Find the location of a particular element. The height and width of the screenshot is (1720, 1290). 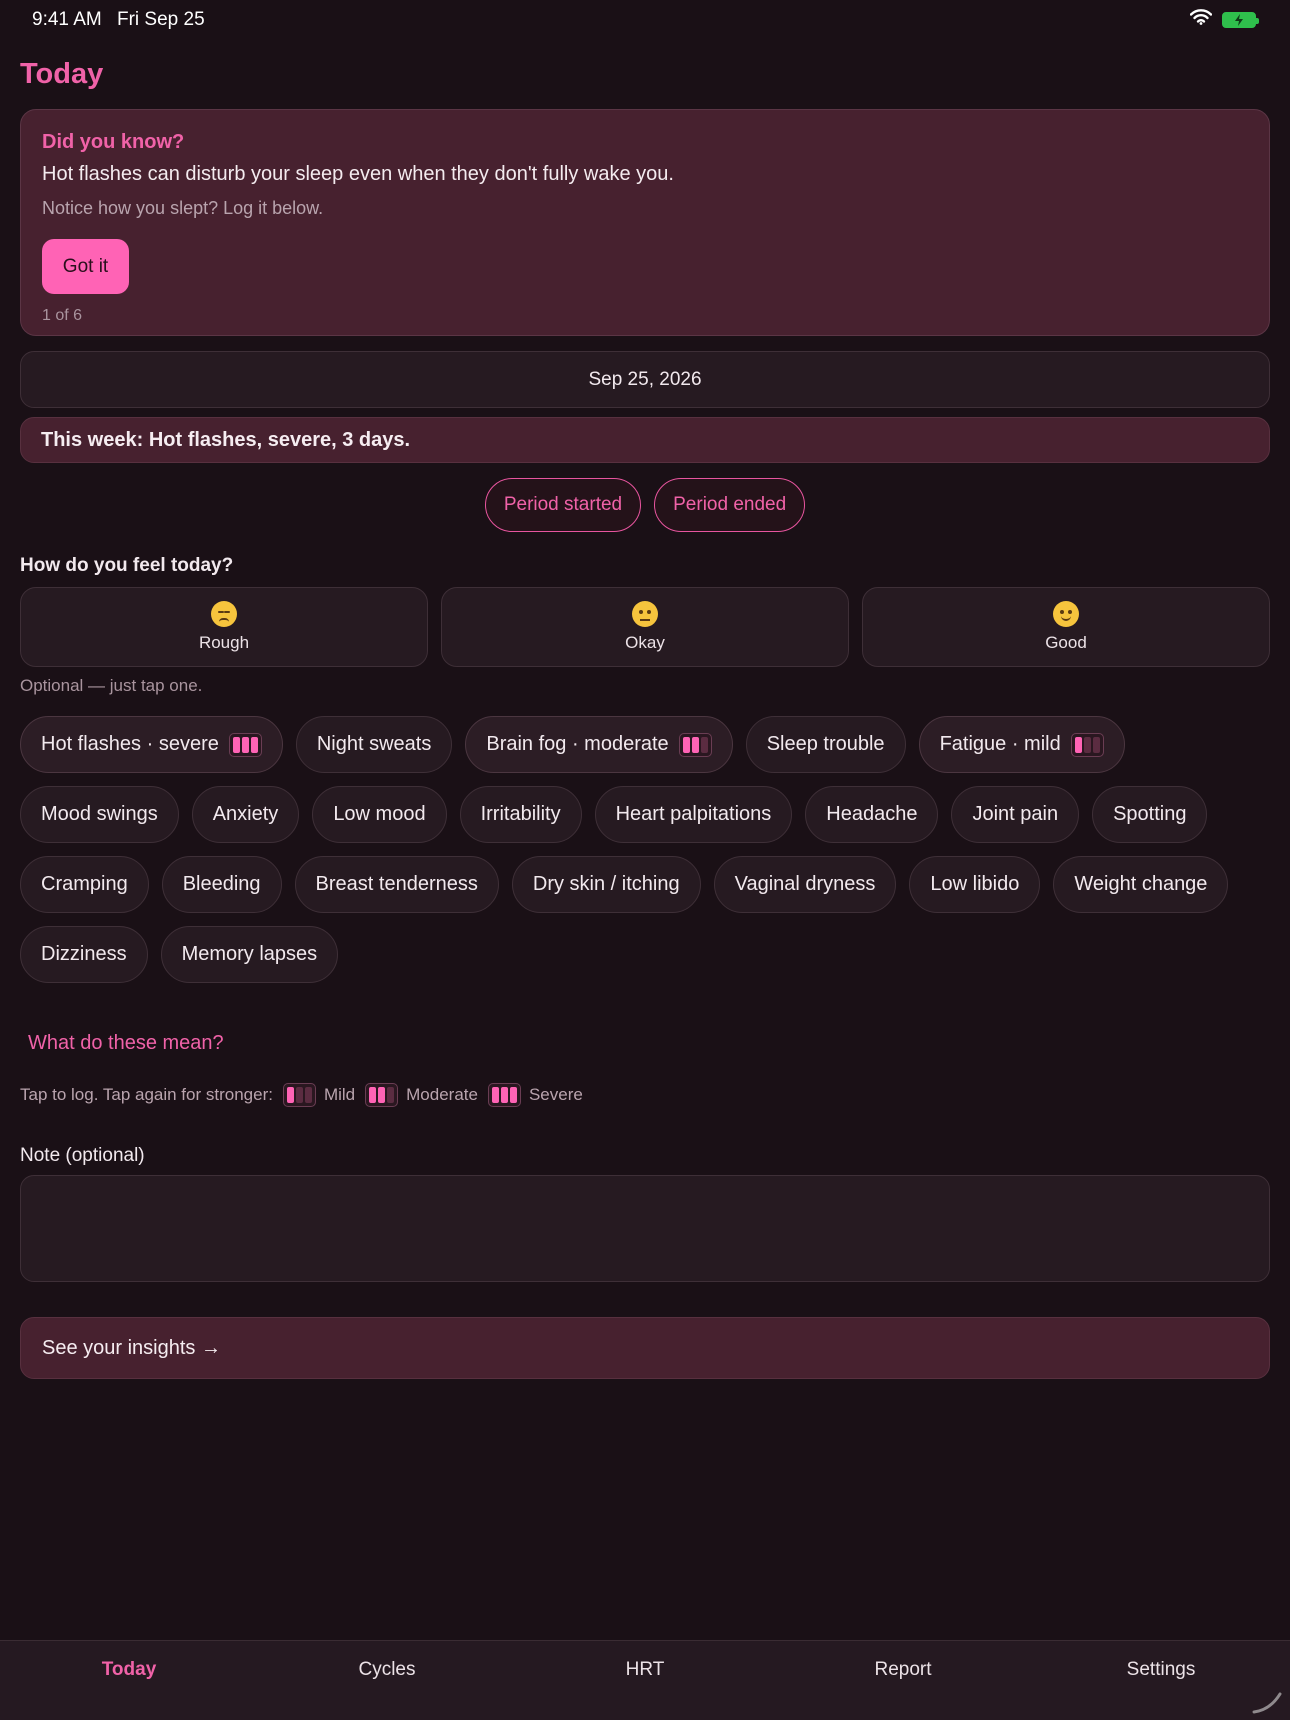

symptom-label: Memory lapses is located at coordinates (249, 954).